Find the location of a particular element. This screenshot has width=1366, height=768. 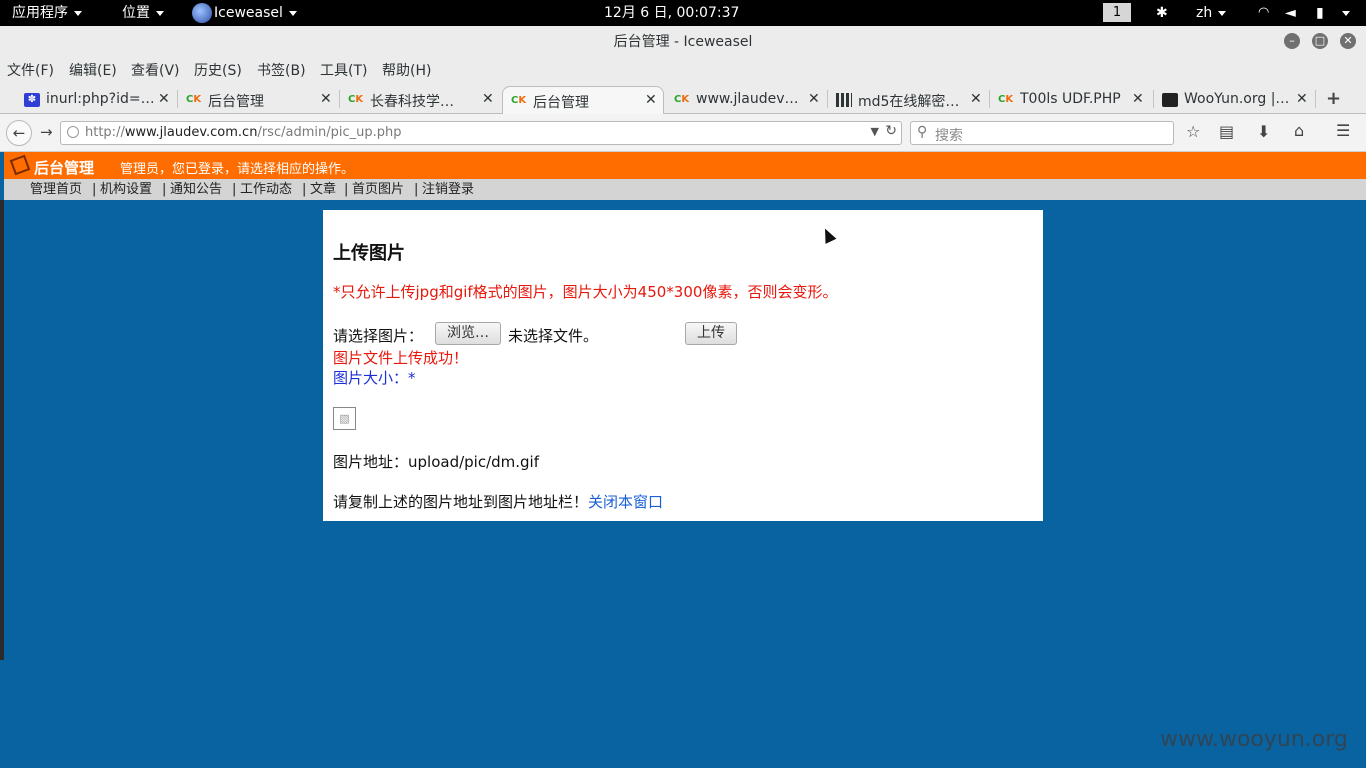

input-method-menu: zh is located at coordinates (1211, 13).